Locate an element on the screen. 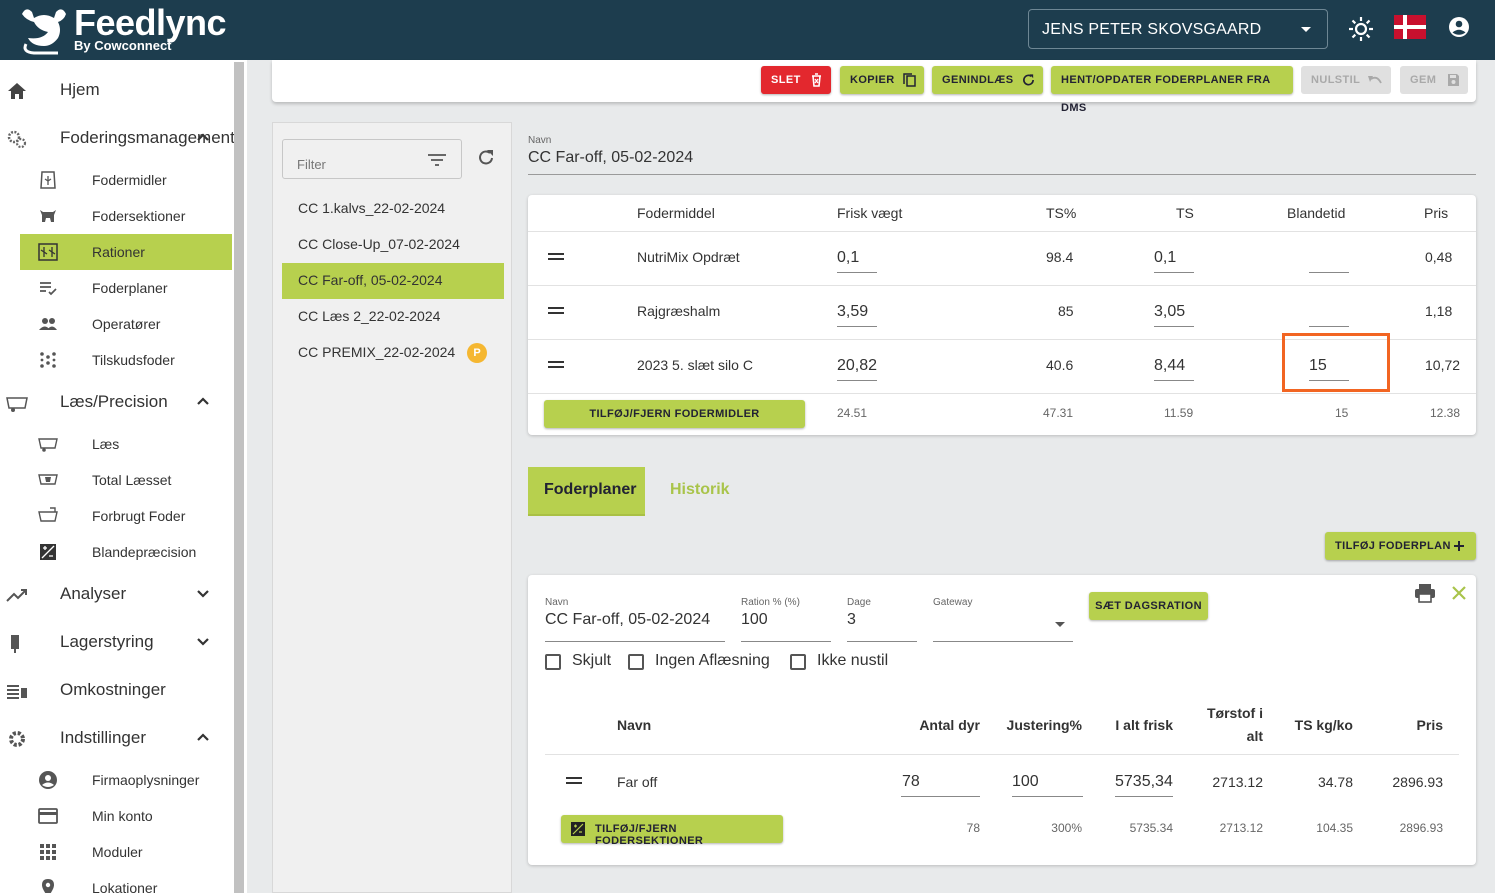  nav-home-label: Hjem is located at coordinates (80, 89).